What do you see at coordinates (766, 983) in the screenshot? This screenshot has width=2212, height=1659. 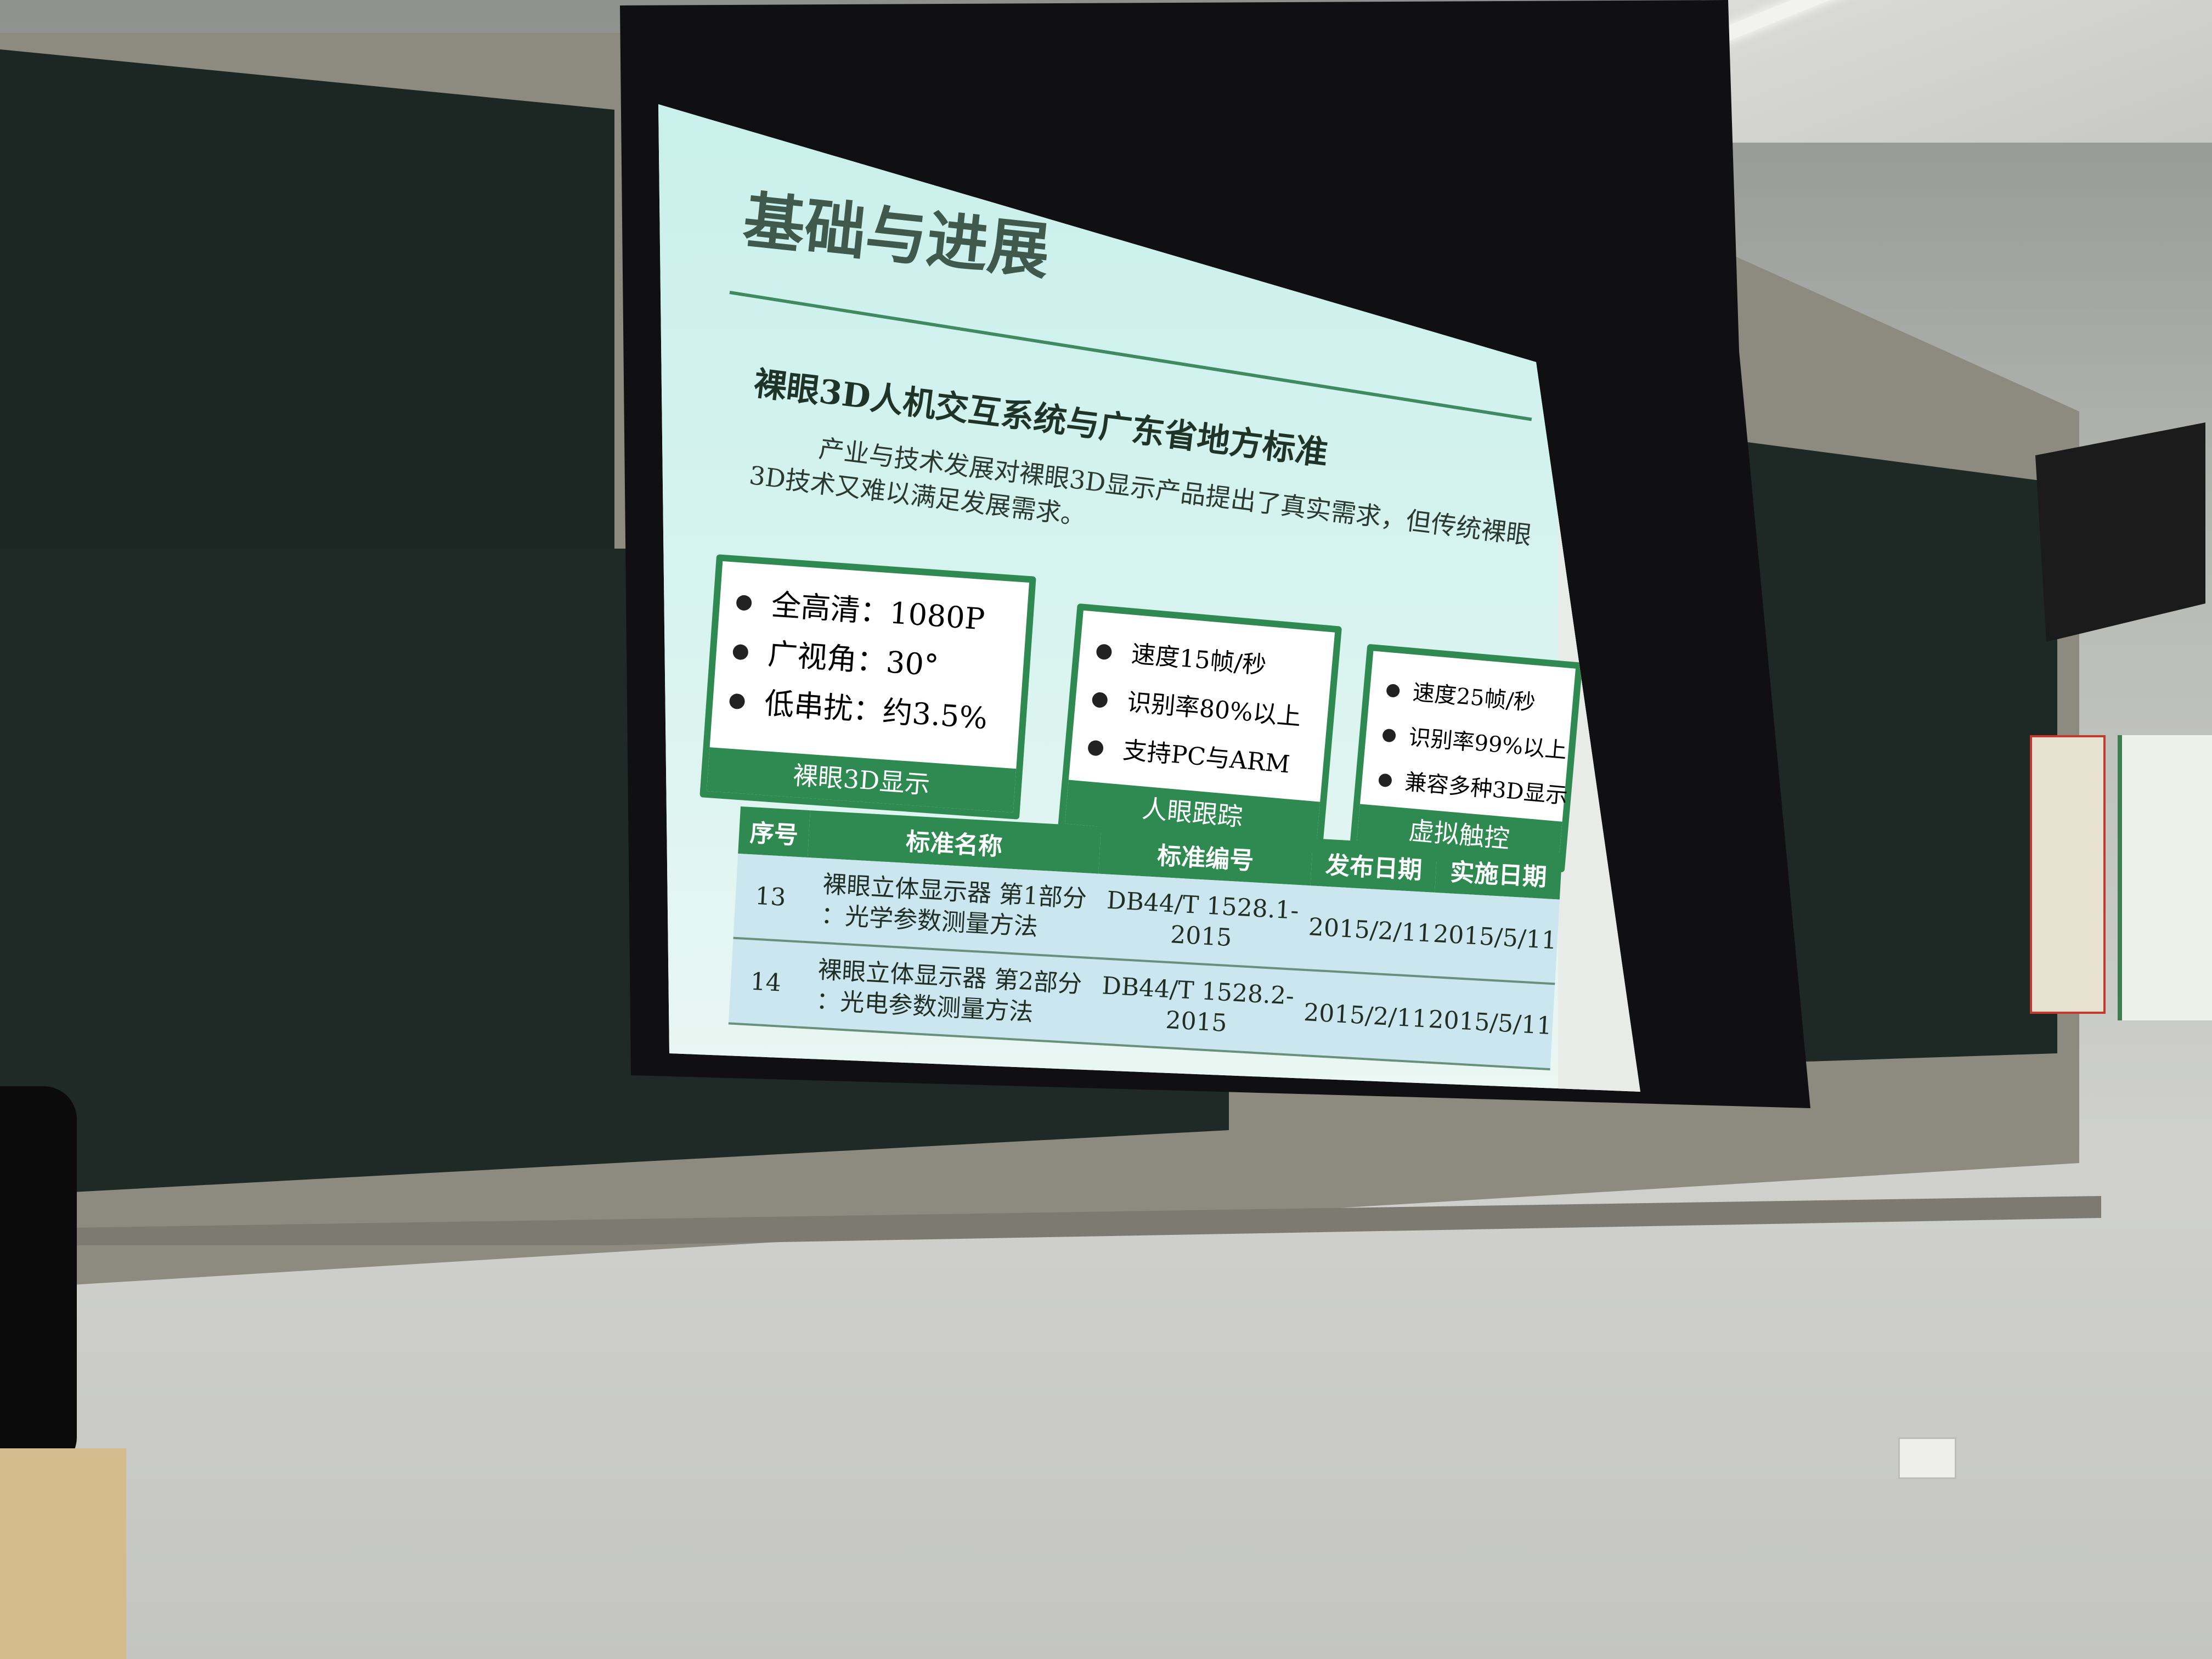 I see `table-cell-no: 14` at bounding box center [766, 983].